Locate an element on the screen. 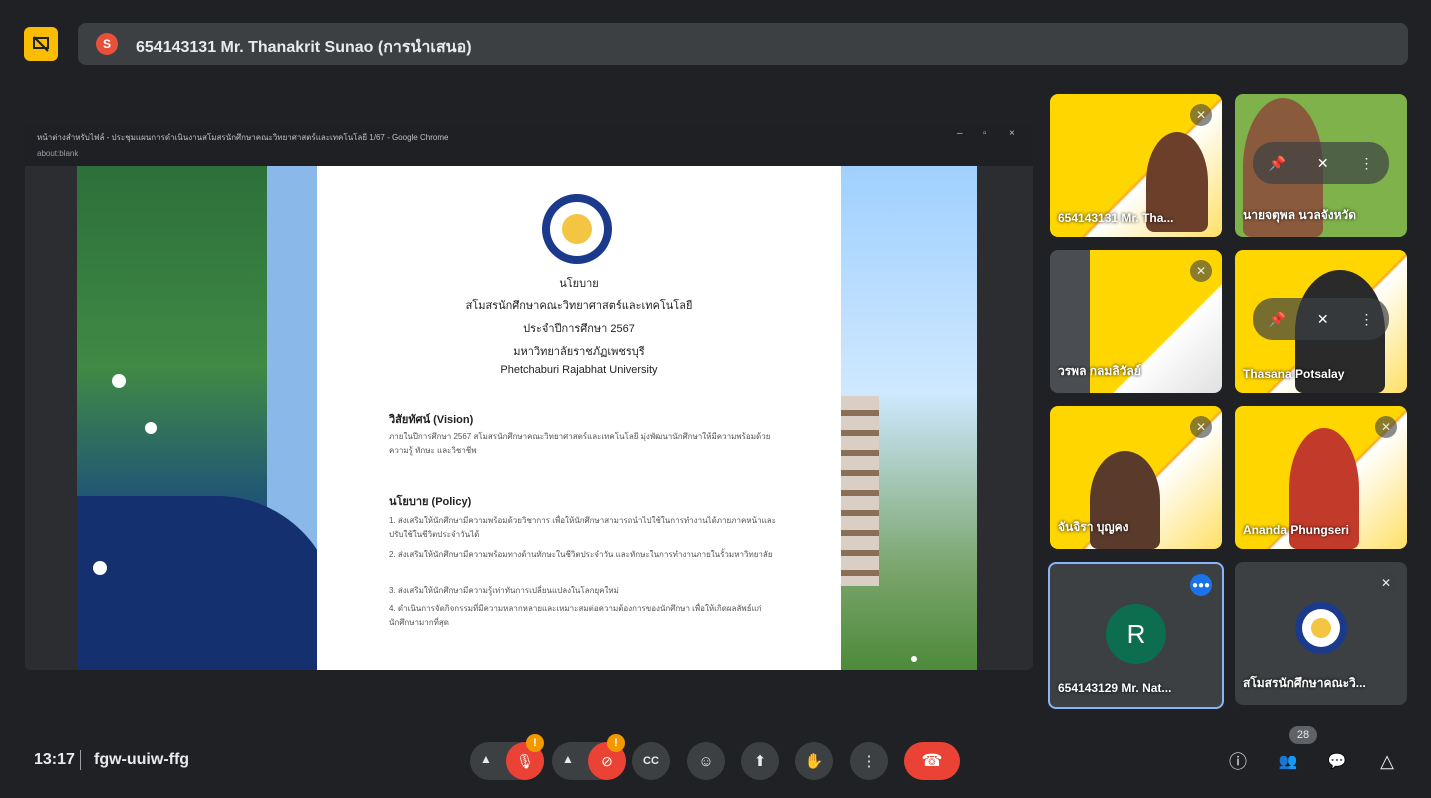 This screenshot has width=1431, height=798. participant-count-badge: 28 is located at coordinates (1303, 735).